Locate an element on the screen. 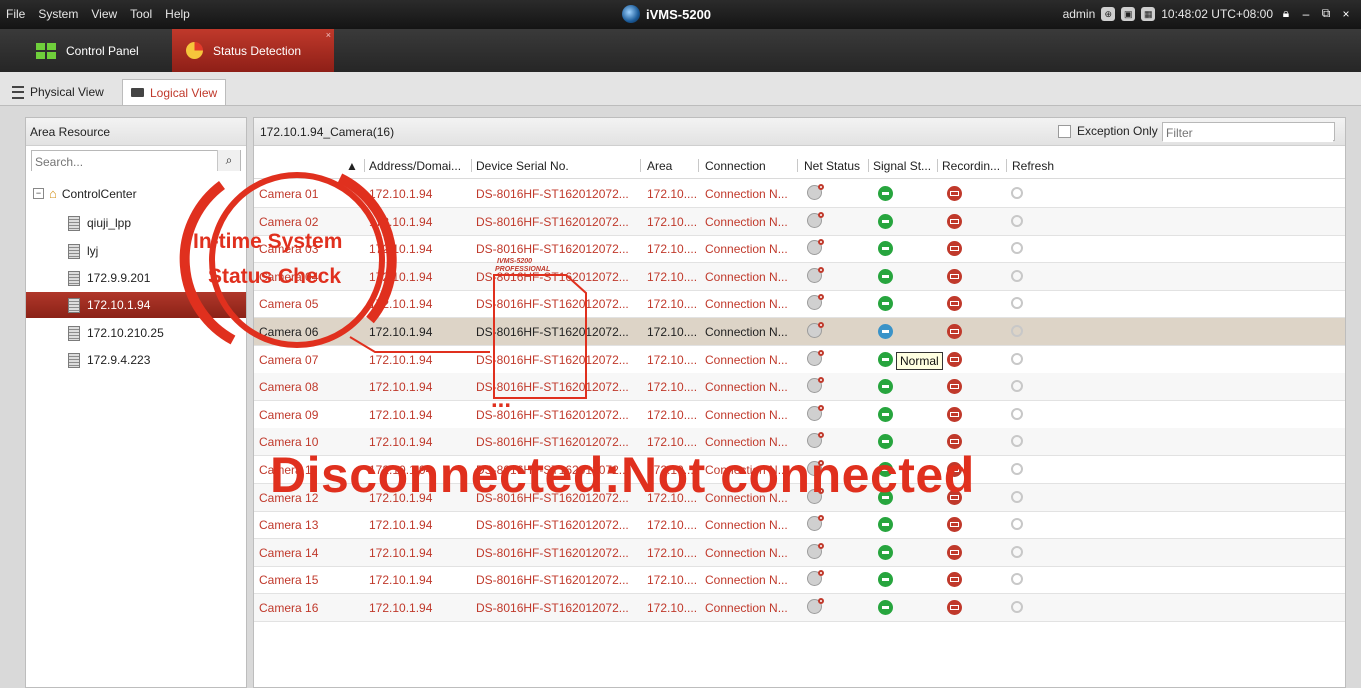 The width and height of the screenshot is (1361, 688). filter-input is located at coordinates (1248, 132).